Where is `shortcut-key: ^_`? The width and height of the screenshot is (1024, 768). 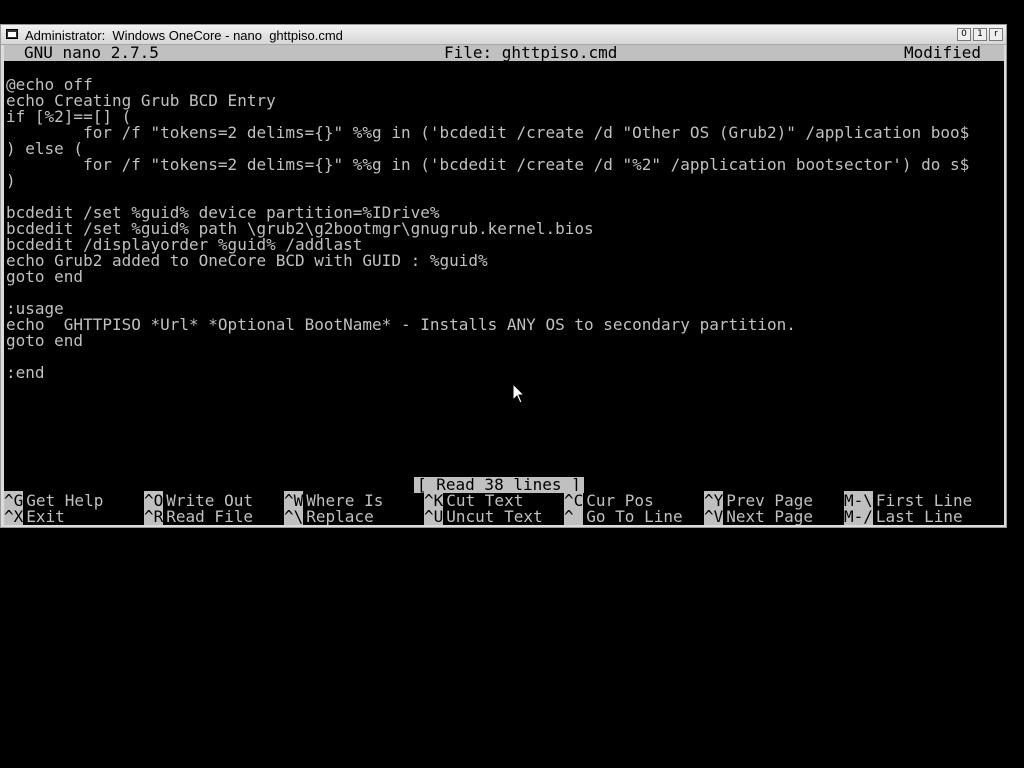 shortcut-key: ^_ is located at coordinates (574, 516).